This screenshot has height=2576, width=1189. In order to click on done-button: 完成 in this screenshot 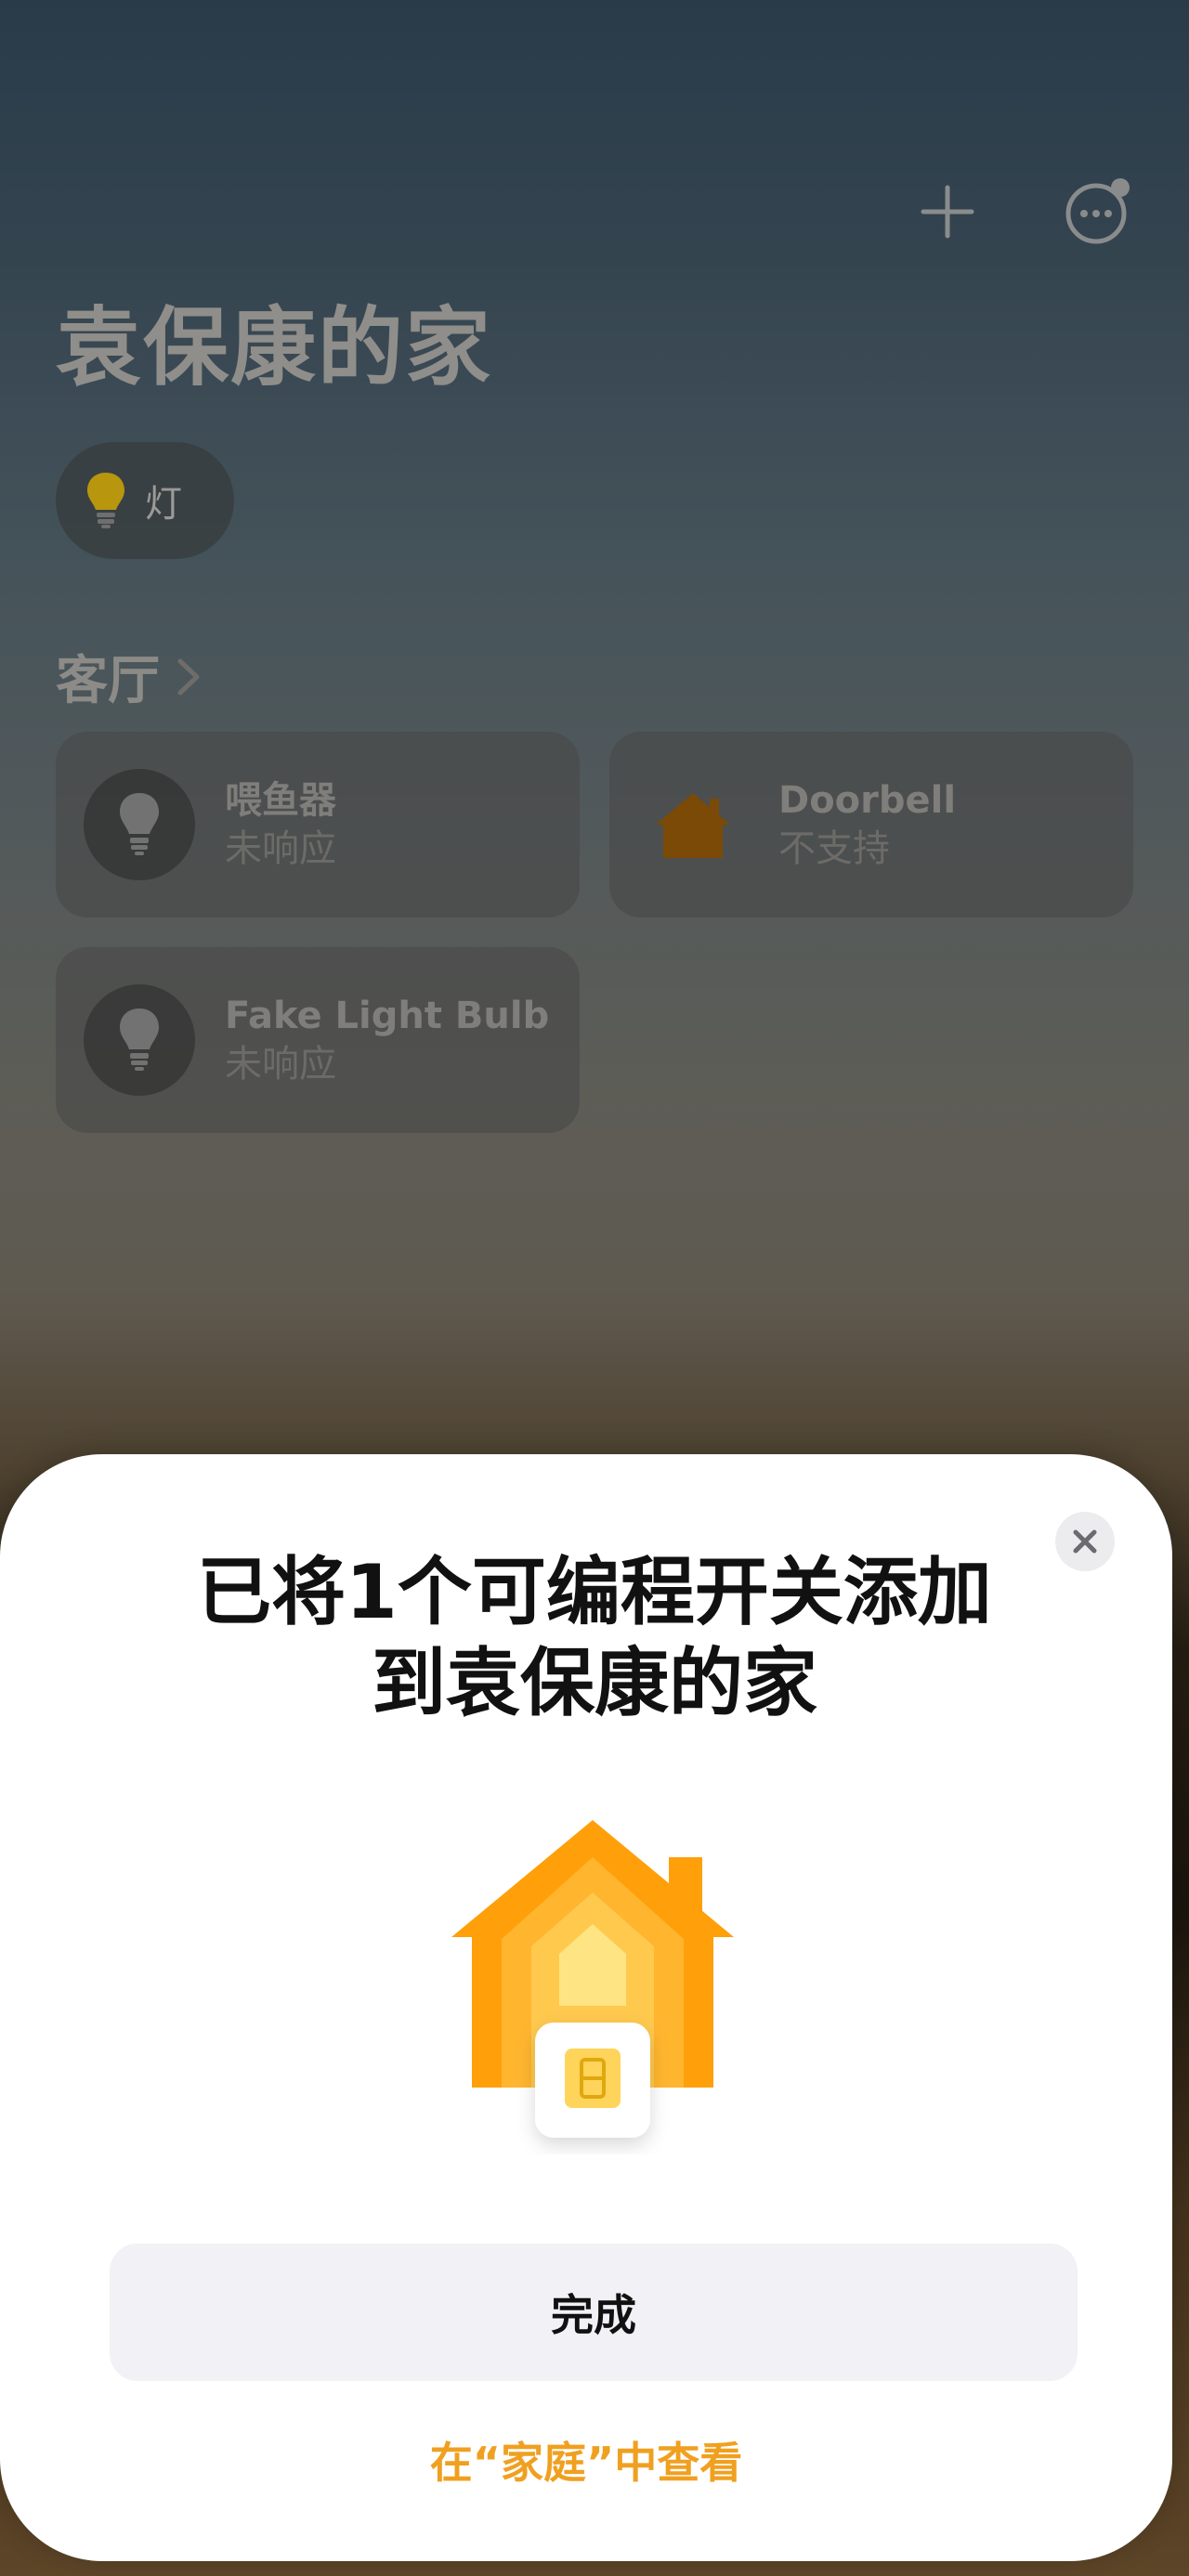, I will do `click(594, 2313)`.